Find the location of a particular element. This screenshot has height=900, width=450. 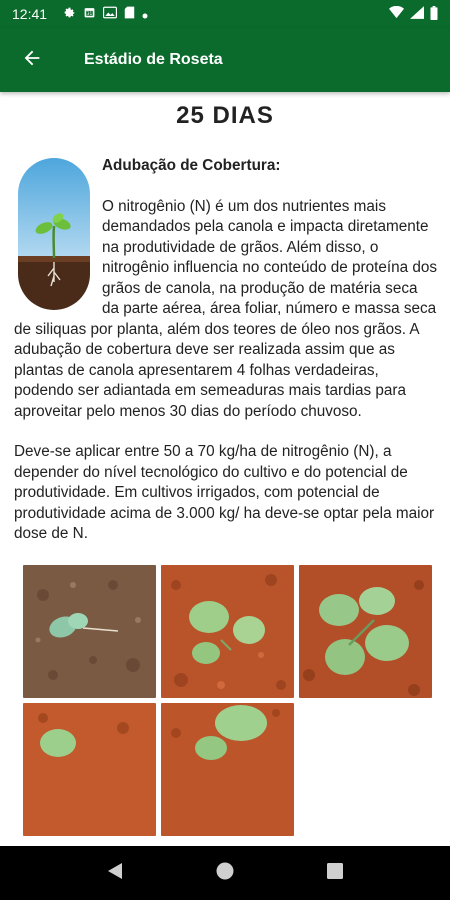

system-nav-bar is located at coordinates (225, 873).